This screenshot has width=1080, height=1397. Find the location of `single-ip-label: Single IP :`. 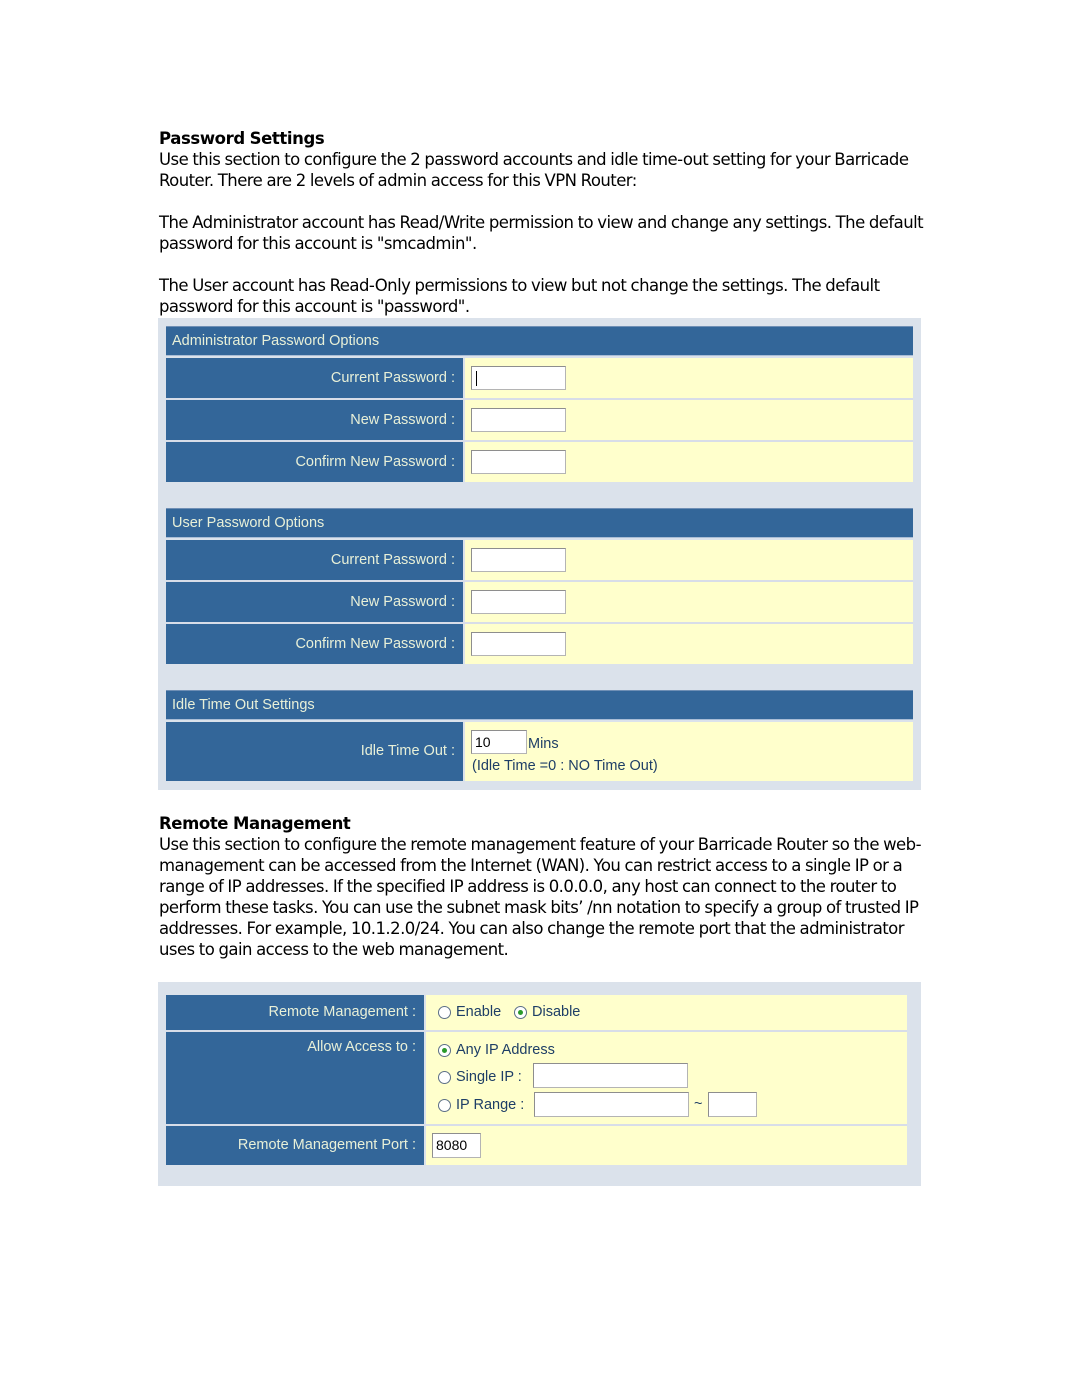

single-ip-label: Single IP : is located at coordinates (489, 1077).